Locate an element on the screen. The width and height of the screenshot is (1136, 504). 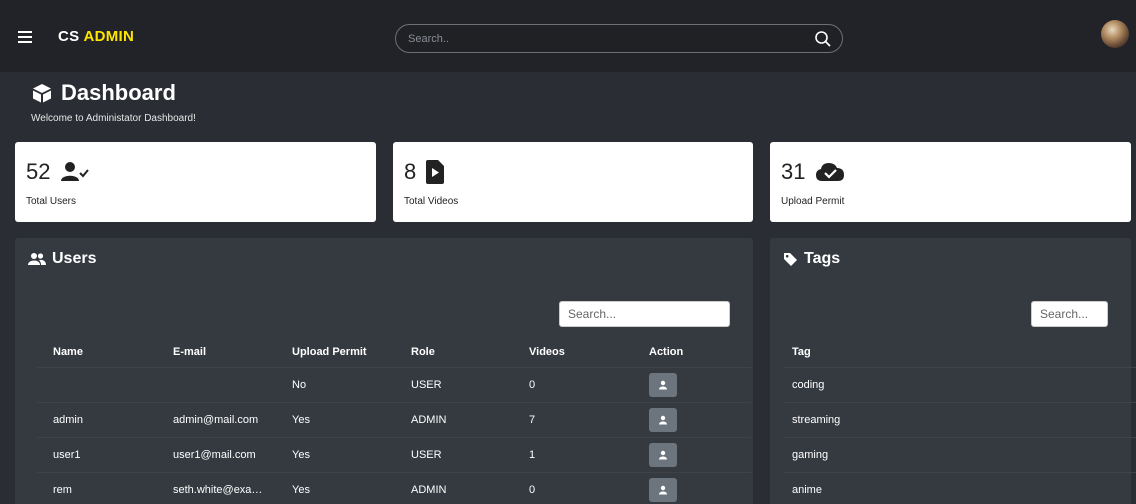
tags-panel-title: Tags is located at coordinates (811, 259).